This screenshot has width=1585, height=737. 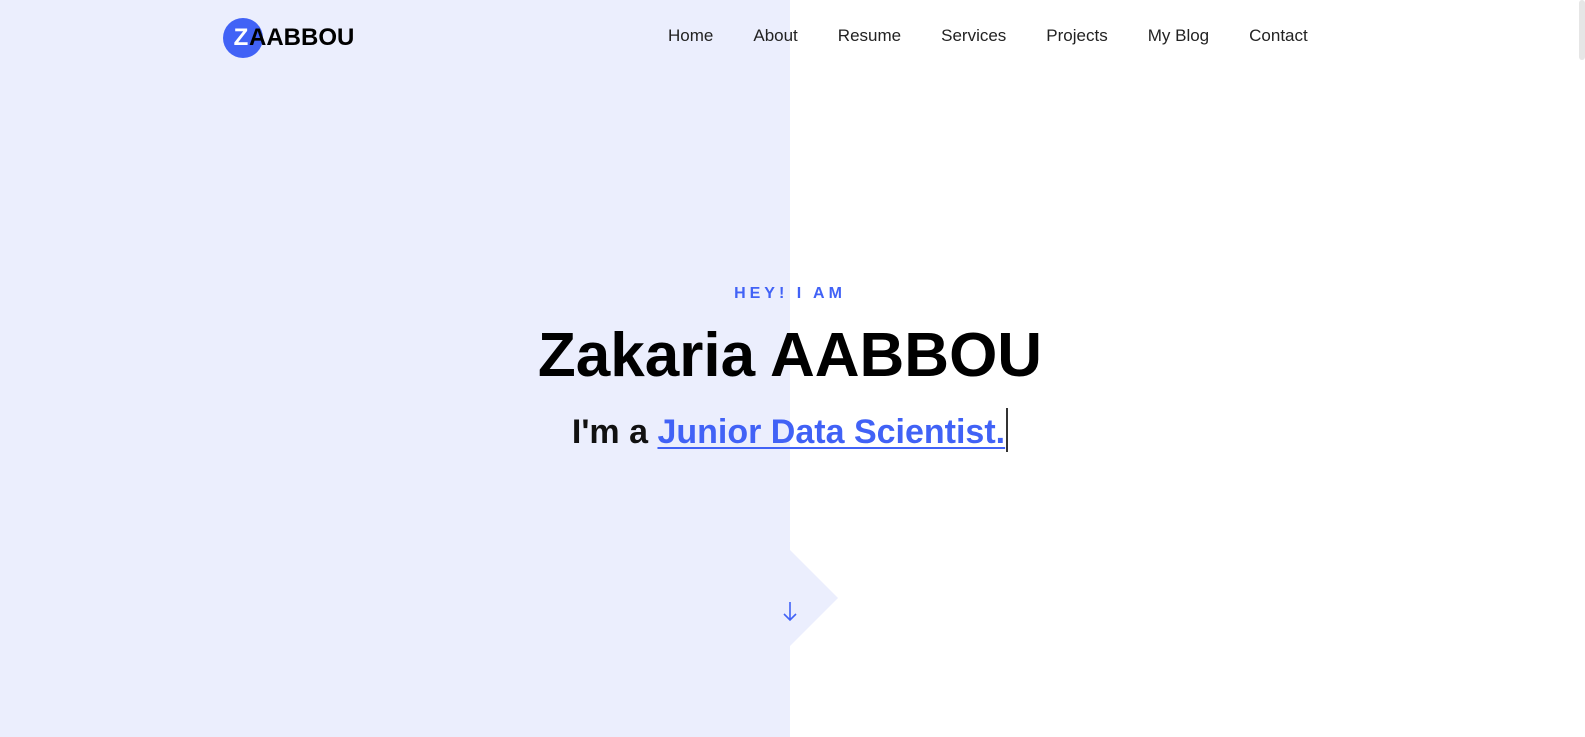 What do you see at coordinates (1007, 430) in the screenshot?
I see `typing-cursor` at bounding box center [1007, 430].